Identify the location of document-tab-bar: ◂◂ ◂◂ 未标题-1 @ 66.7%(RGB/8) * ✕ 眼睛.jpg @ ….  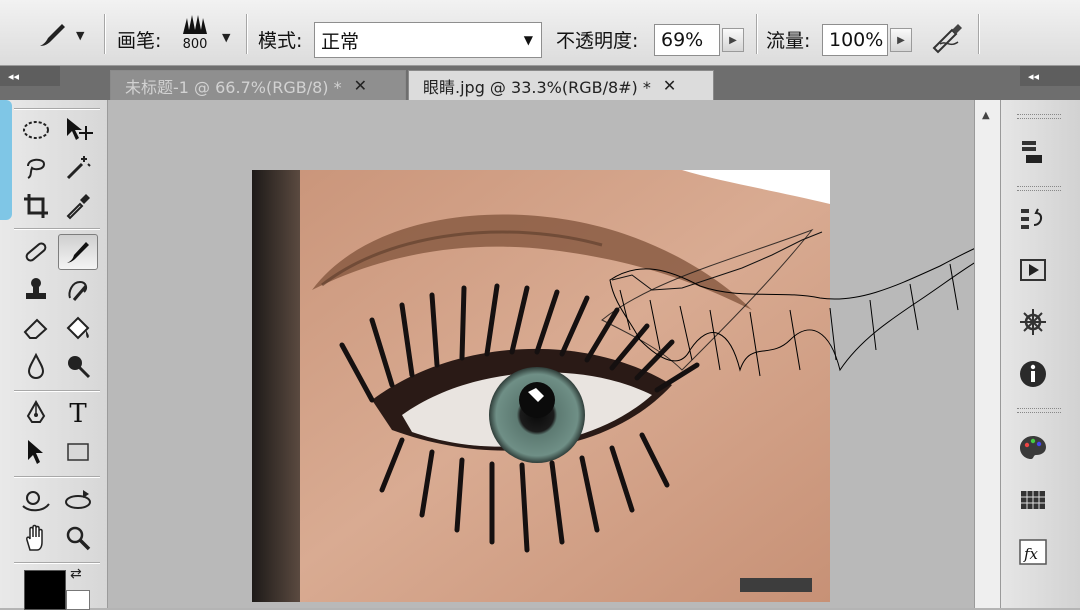
(540, 83).